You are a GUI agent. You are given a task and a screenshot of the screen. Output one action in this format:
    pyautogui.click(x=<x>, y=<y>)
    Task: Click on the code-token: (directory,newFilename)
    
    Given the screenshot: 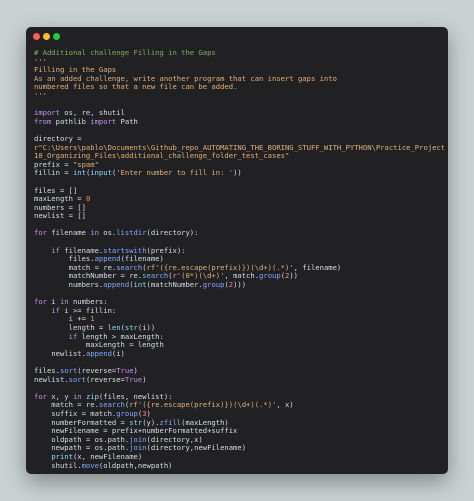 What is the action you would take?
    pyautogui.click(x=196, y=448)
    